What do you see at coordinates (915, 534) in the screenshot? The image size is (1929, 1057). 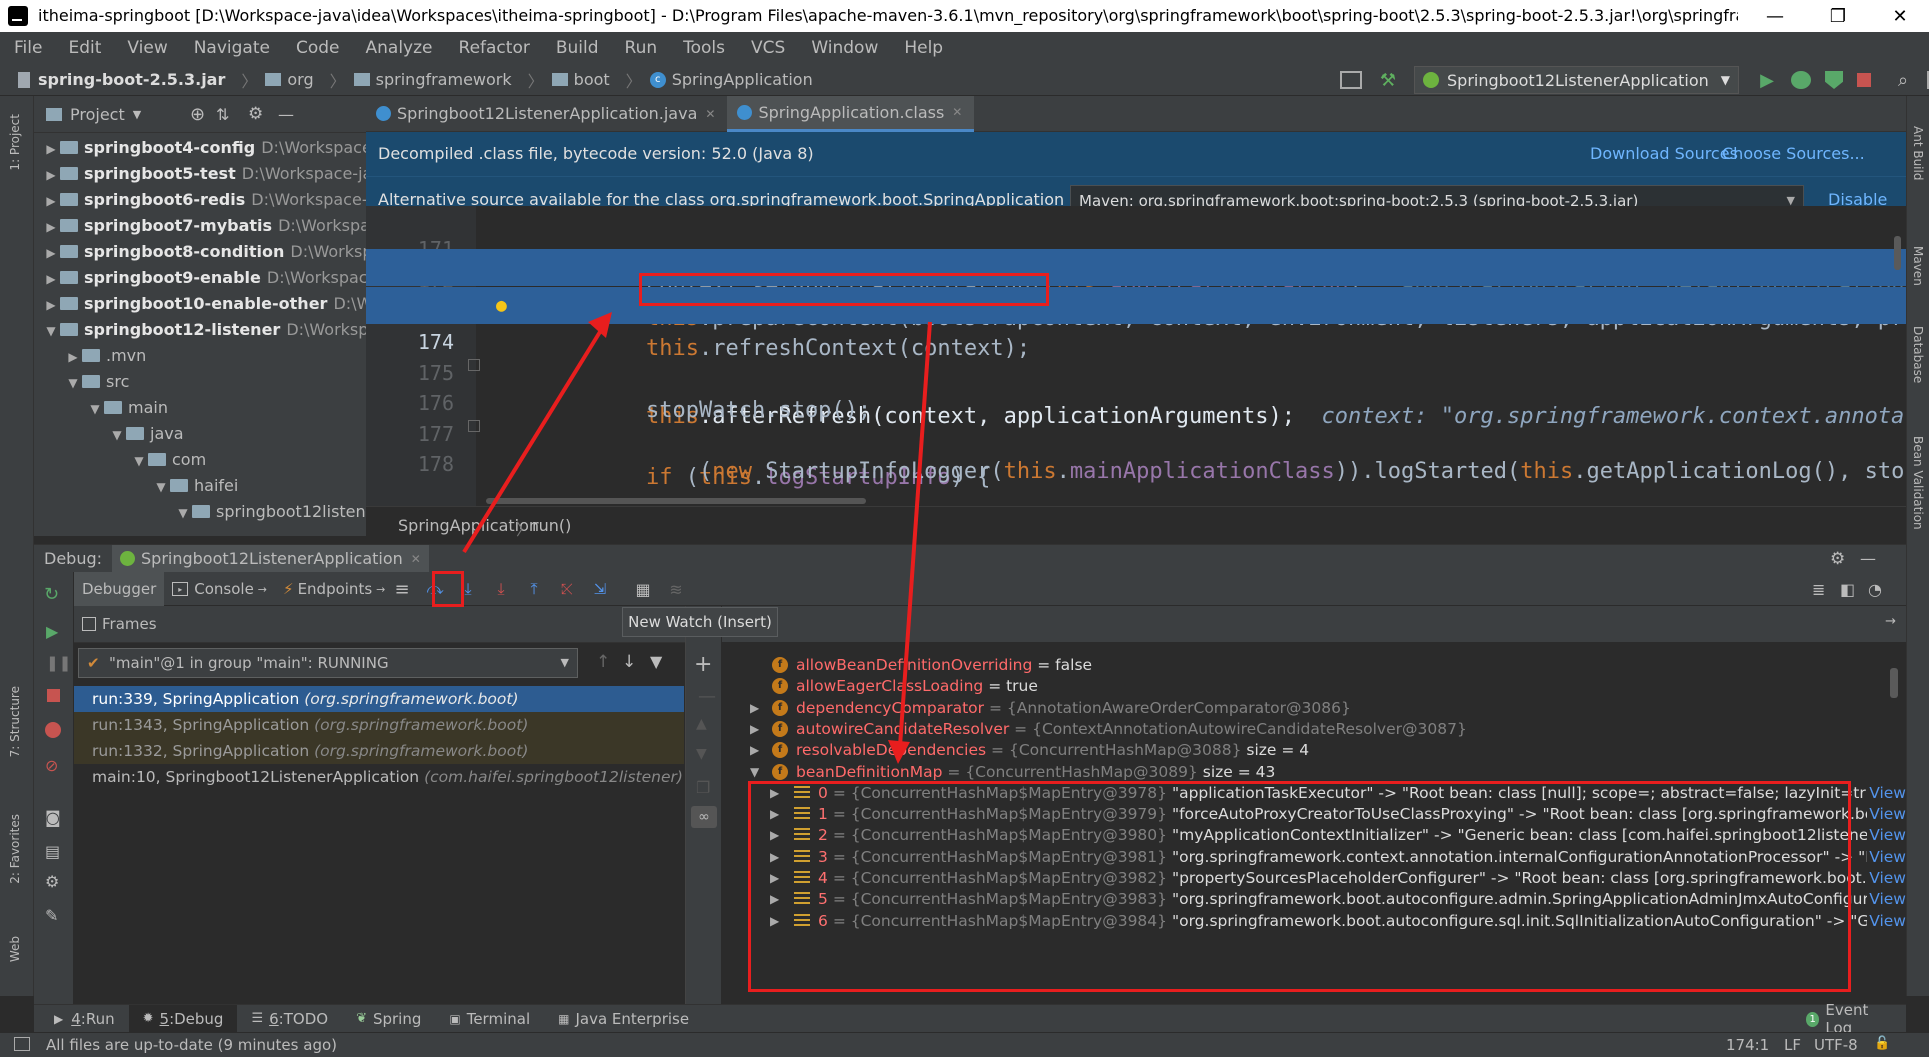 I see `annotation-arrow-bean-map` at bounding box center [915, 534].